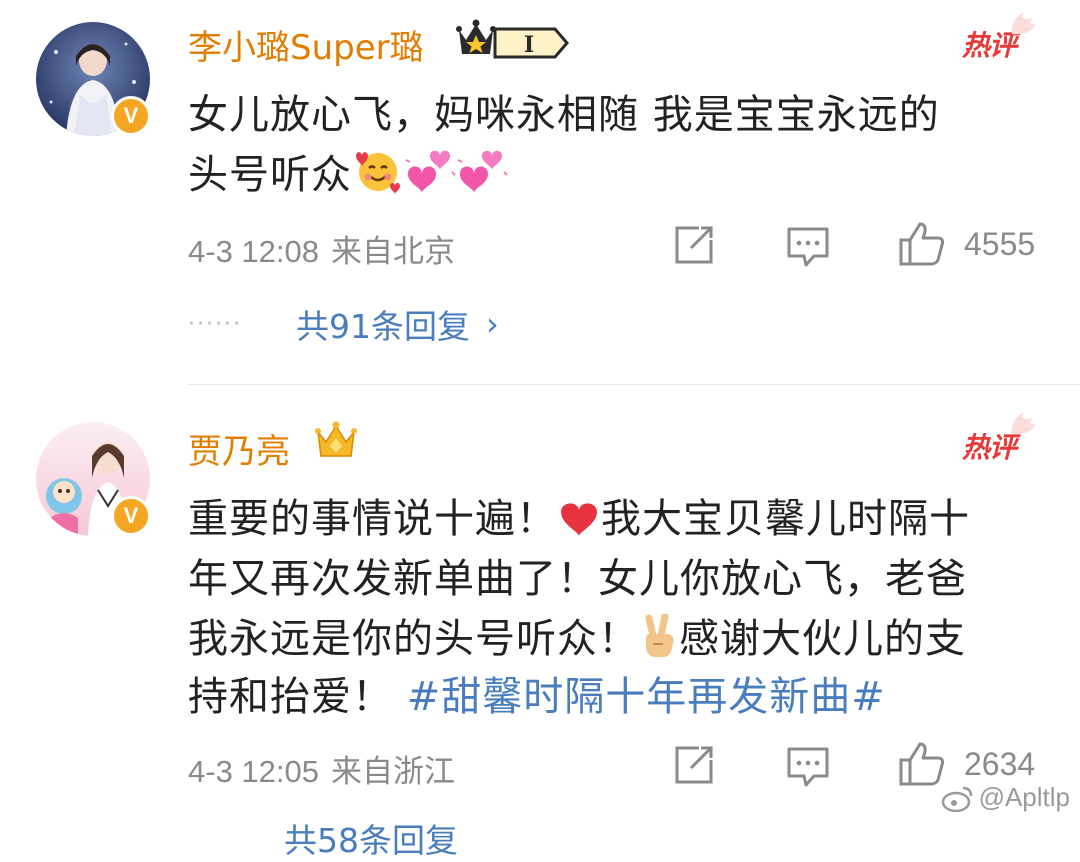 The width and height of the screenshot is (1080, 862). Describe the element at coordinates (999, 764) in the screenshot. I see `like-count: 2634` at that location.